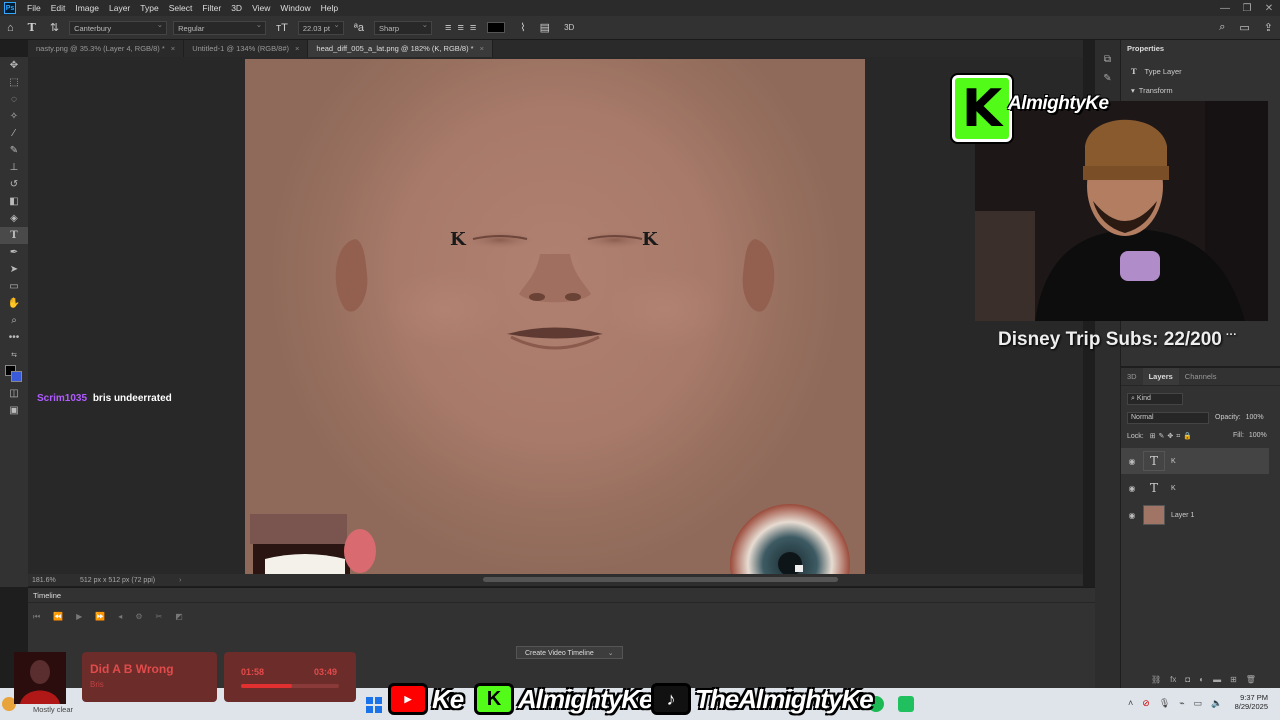 The height and width of the screenshot is (720, 1280). What do you see at coordinates (14, 320) in the screenshot?
I see `zoom-tool-icon: ⌕` at bounding box center [14, 320].